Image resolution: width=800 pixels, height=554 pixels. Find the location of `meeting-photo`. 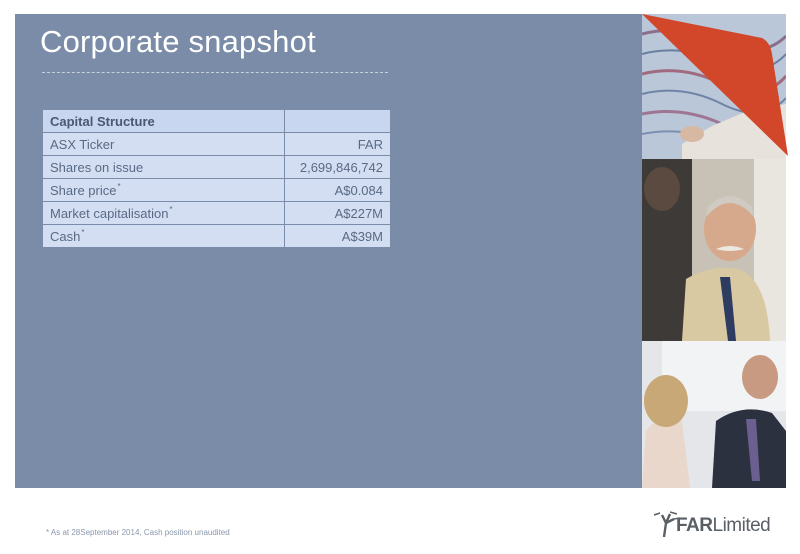

meeting-photo is located at coordinates (714, 414).